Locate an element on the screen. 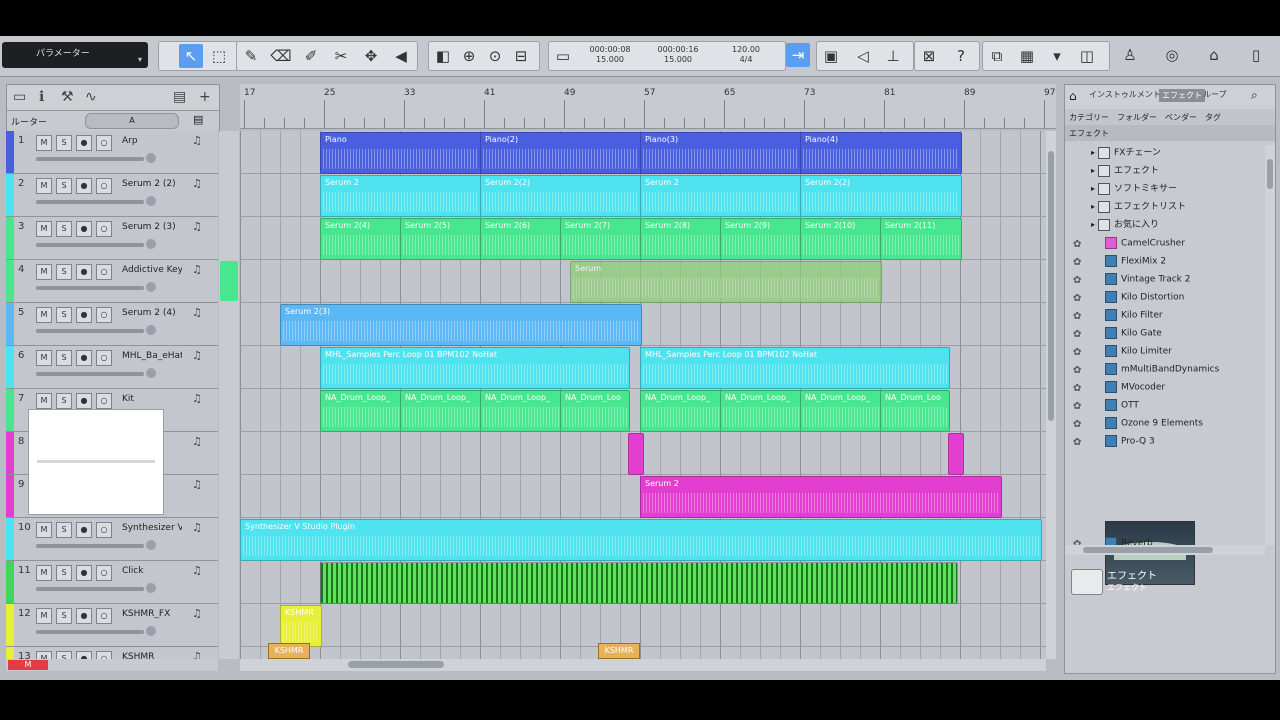 The height and width of the screenshot is (720, 1280). subtab-folder: フォルダー is located at coordinates (1137, 117).